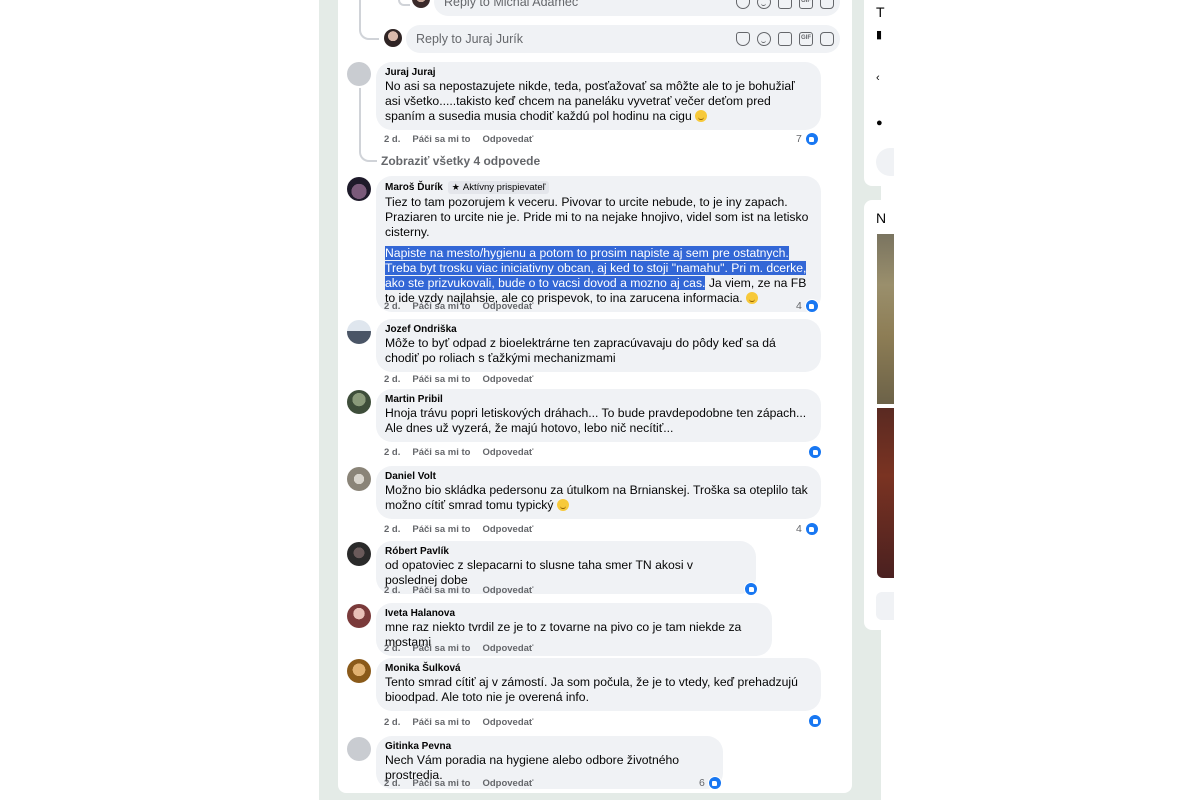  What do you see at coordinates (710, 783) in the screenshot?
I see `reaction-count: 6` at bounding box center [710, 783].